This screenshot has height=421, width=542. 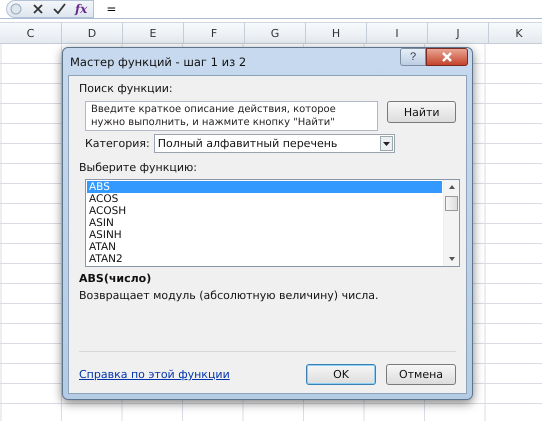 I want to click on function-item: ACOSH, so click(x=264, y=211).